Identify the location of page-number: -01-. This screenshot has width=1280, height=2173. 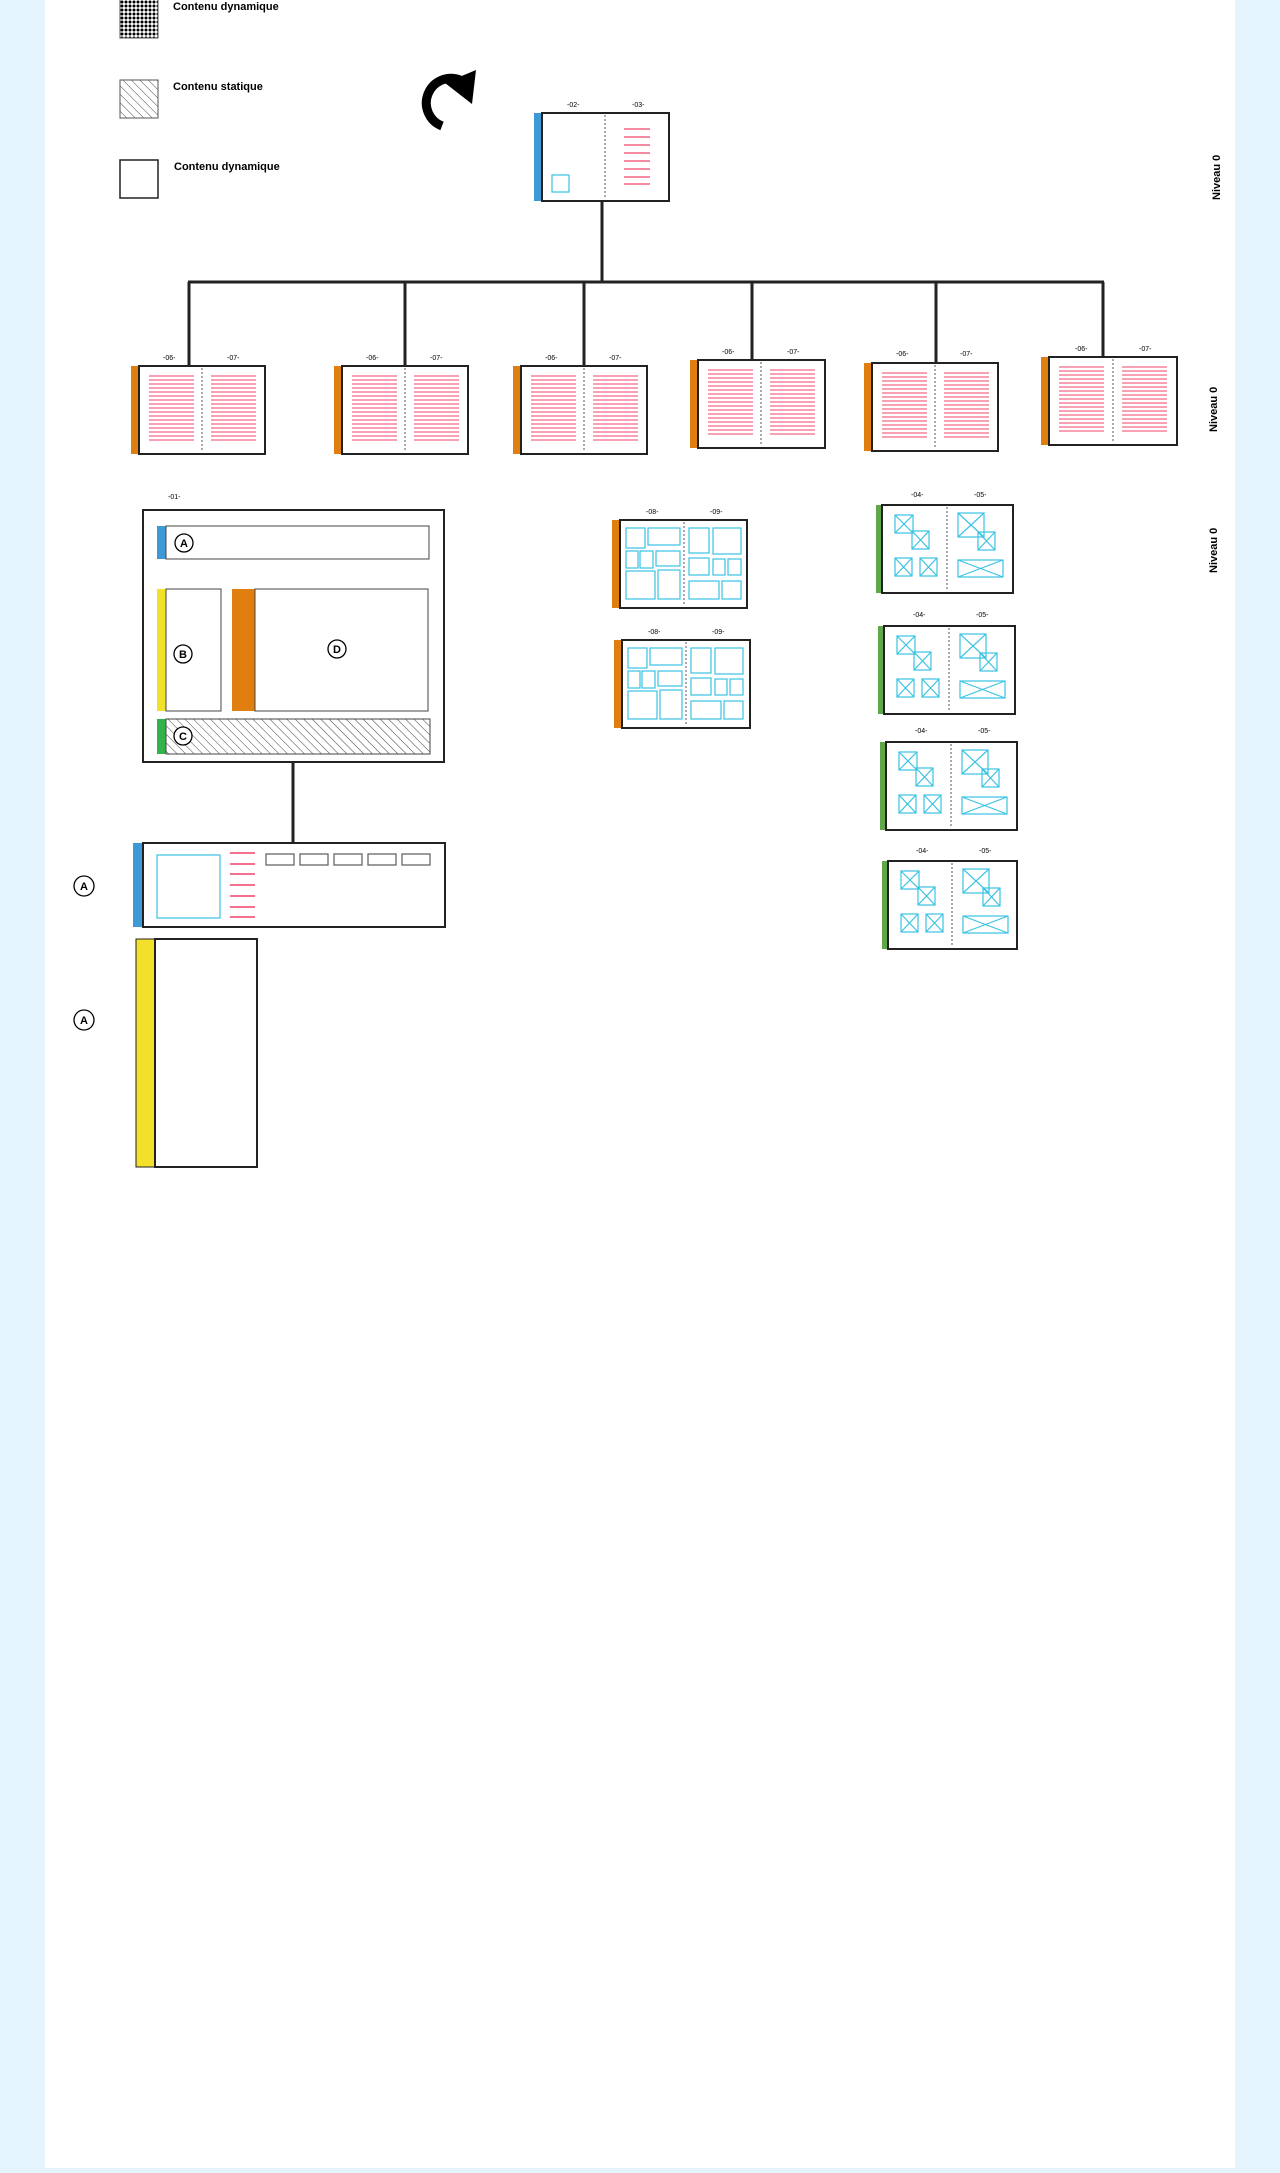
(174, 497).